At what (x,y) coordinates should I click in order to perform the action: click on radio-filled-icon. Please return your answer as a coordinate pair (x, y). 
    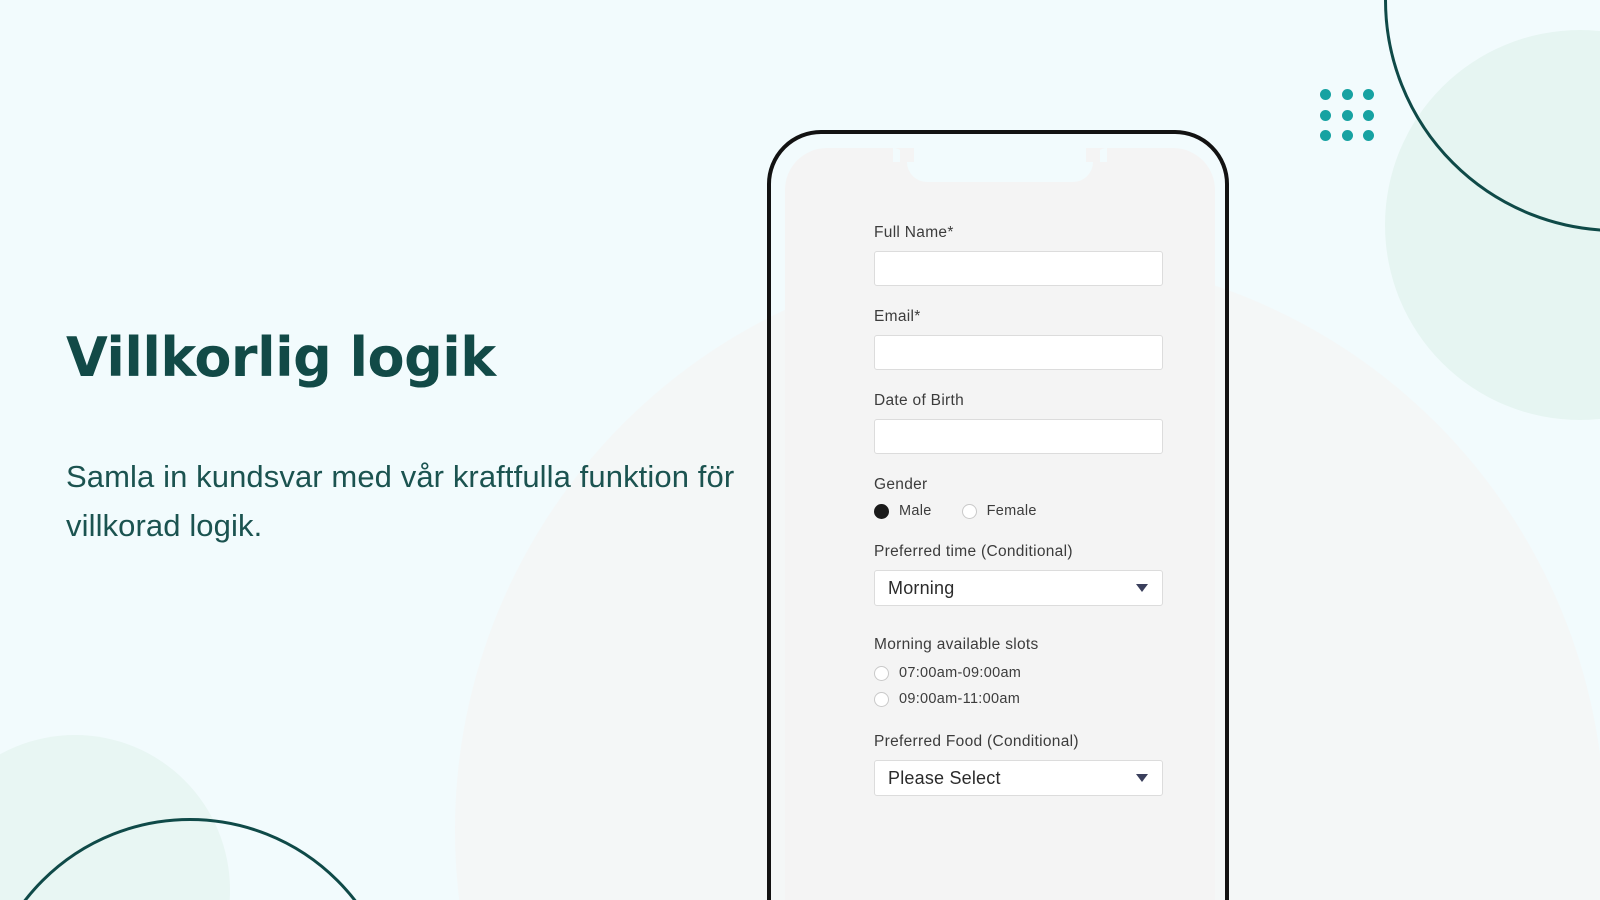
    Looking at the image, I should click on (881, 511).